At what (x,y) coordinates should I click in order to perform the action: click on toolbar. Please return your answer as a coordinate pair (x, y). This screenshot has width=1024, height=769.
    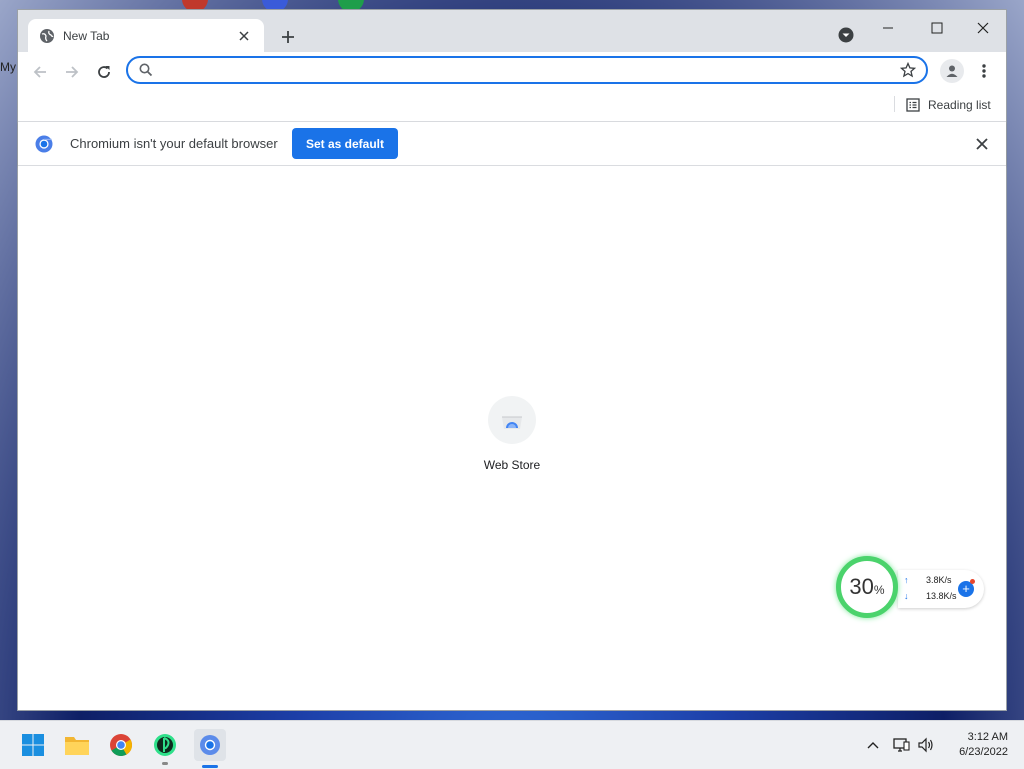
    Looking at the image, I should click on (512, 71).